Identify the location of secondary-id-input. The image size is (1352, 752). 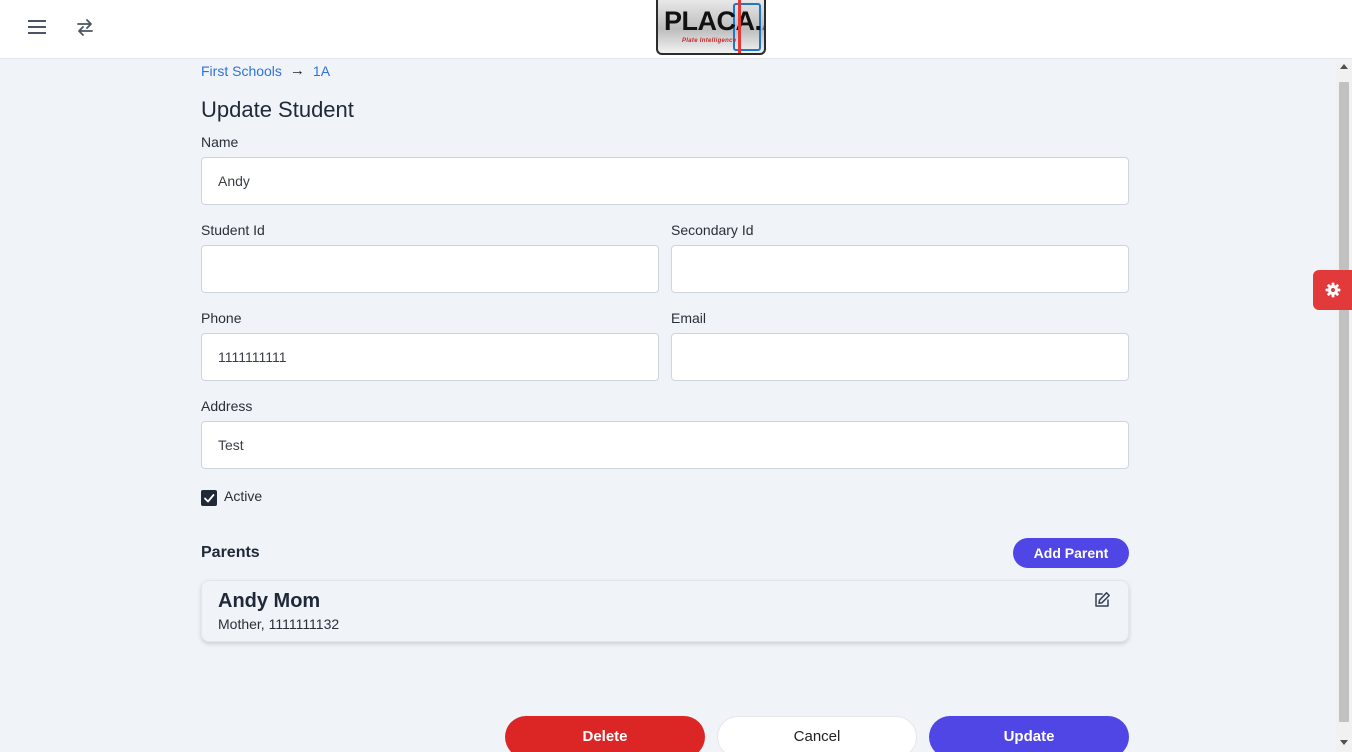
(900, 269).